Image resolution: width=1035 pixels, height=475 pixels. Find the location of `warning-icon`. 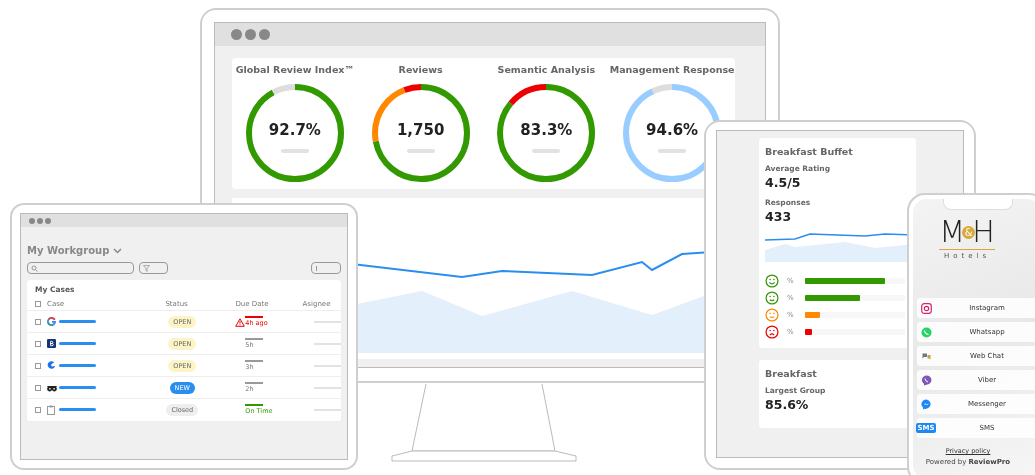

warning-icon is located at coordinates (239, 322).